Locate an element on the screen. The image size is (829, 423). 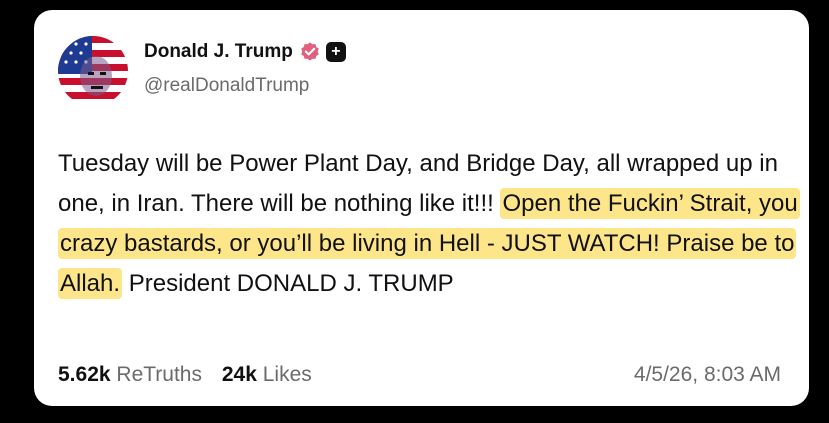
author-handle: @realDonaldTrump is located at coordinates (226, 86).